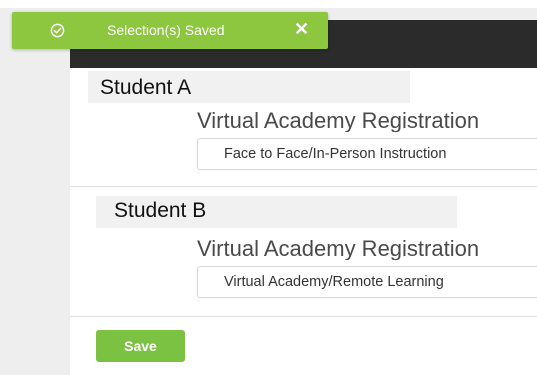  What do you see at coordinates (57, 30) in the screenshot?
I see `check-circle-icon` at bounding box center [57, 30].